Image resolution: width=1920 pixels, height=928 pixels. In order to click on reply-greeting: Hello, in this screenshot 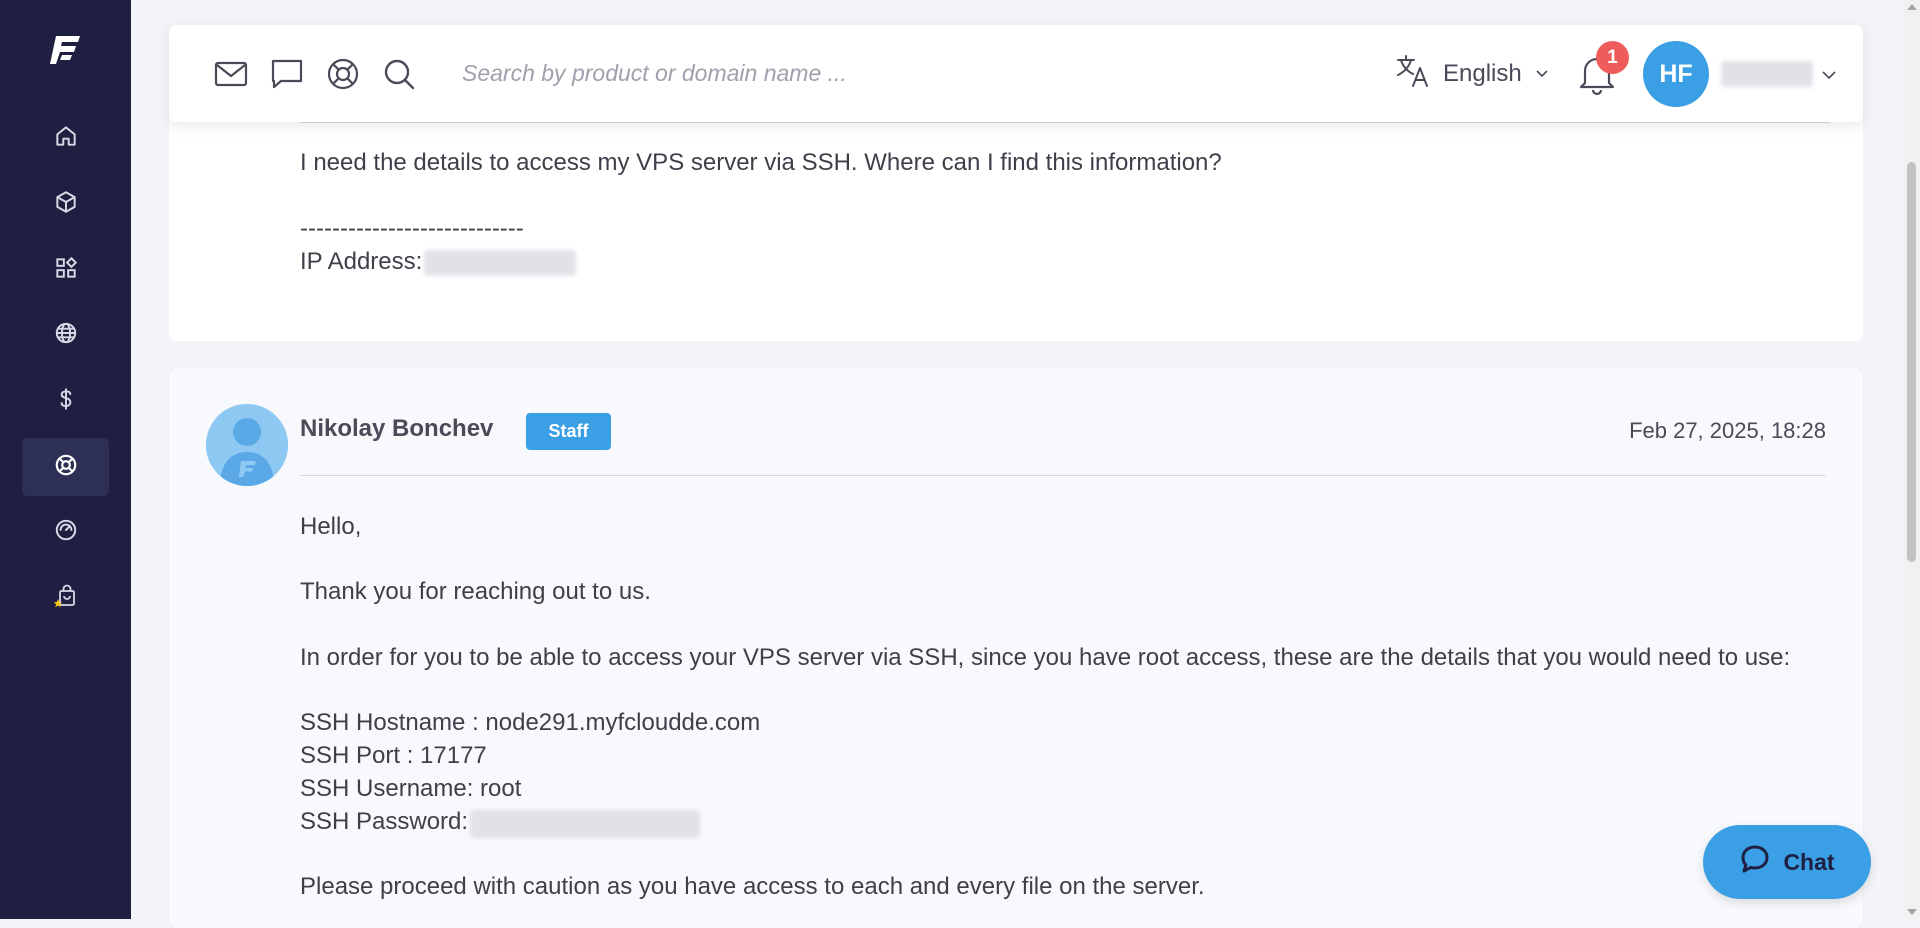, I will do `click(331, 526)`.